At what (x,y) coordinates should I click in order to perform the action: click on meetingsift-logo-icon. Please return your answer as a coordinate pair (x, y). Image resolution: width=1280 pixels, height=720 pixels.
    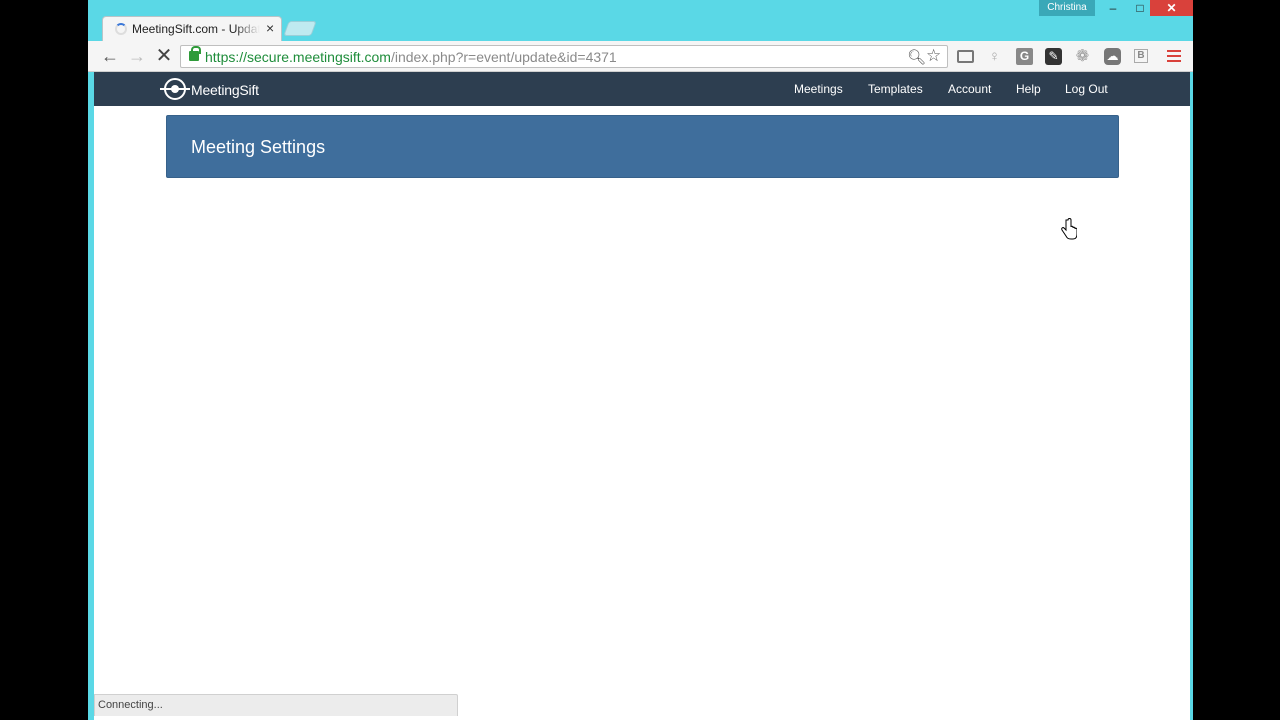
    Looking at the image, I should click on (175, 89).